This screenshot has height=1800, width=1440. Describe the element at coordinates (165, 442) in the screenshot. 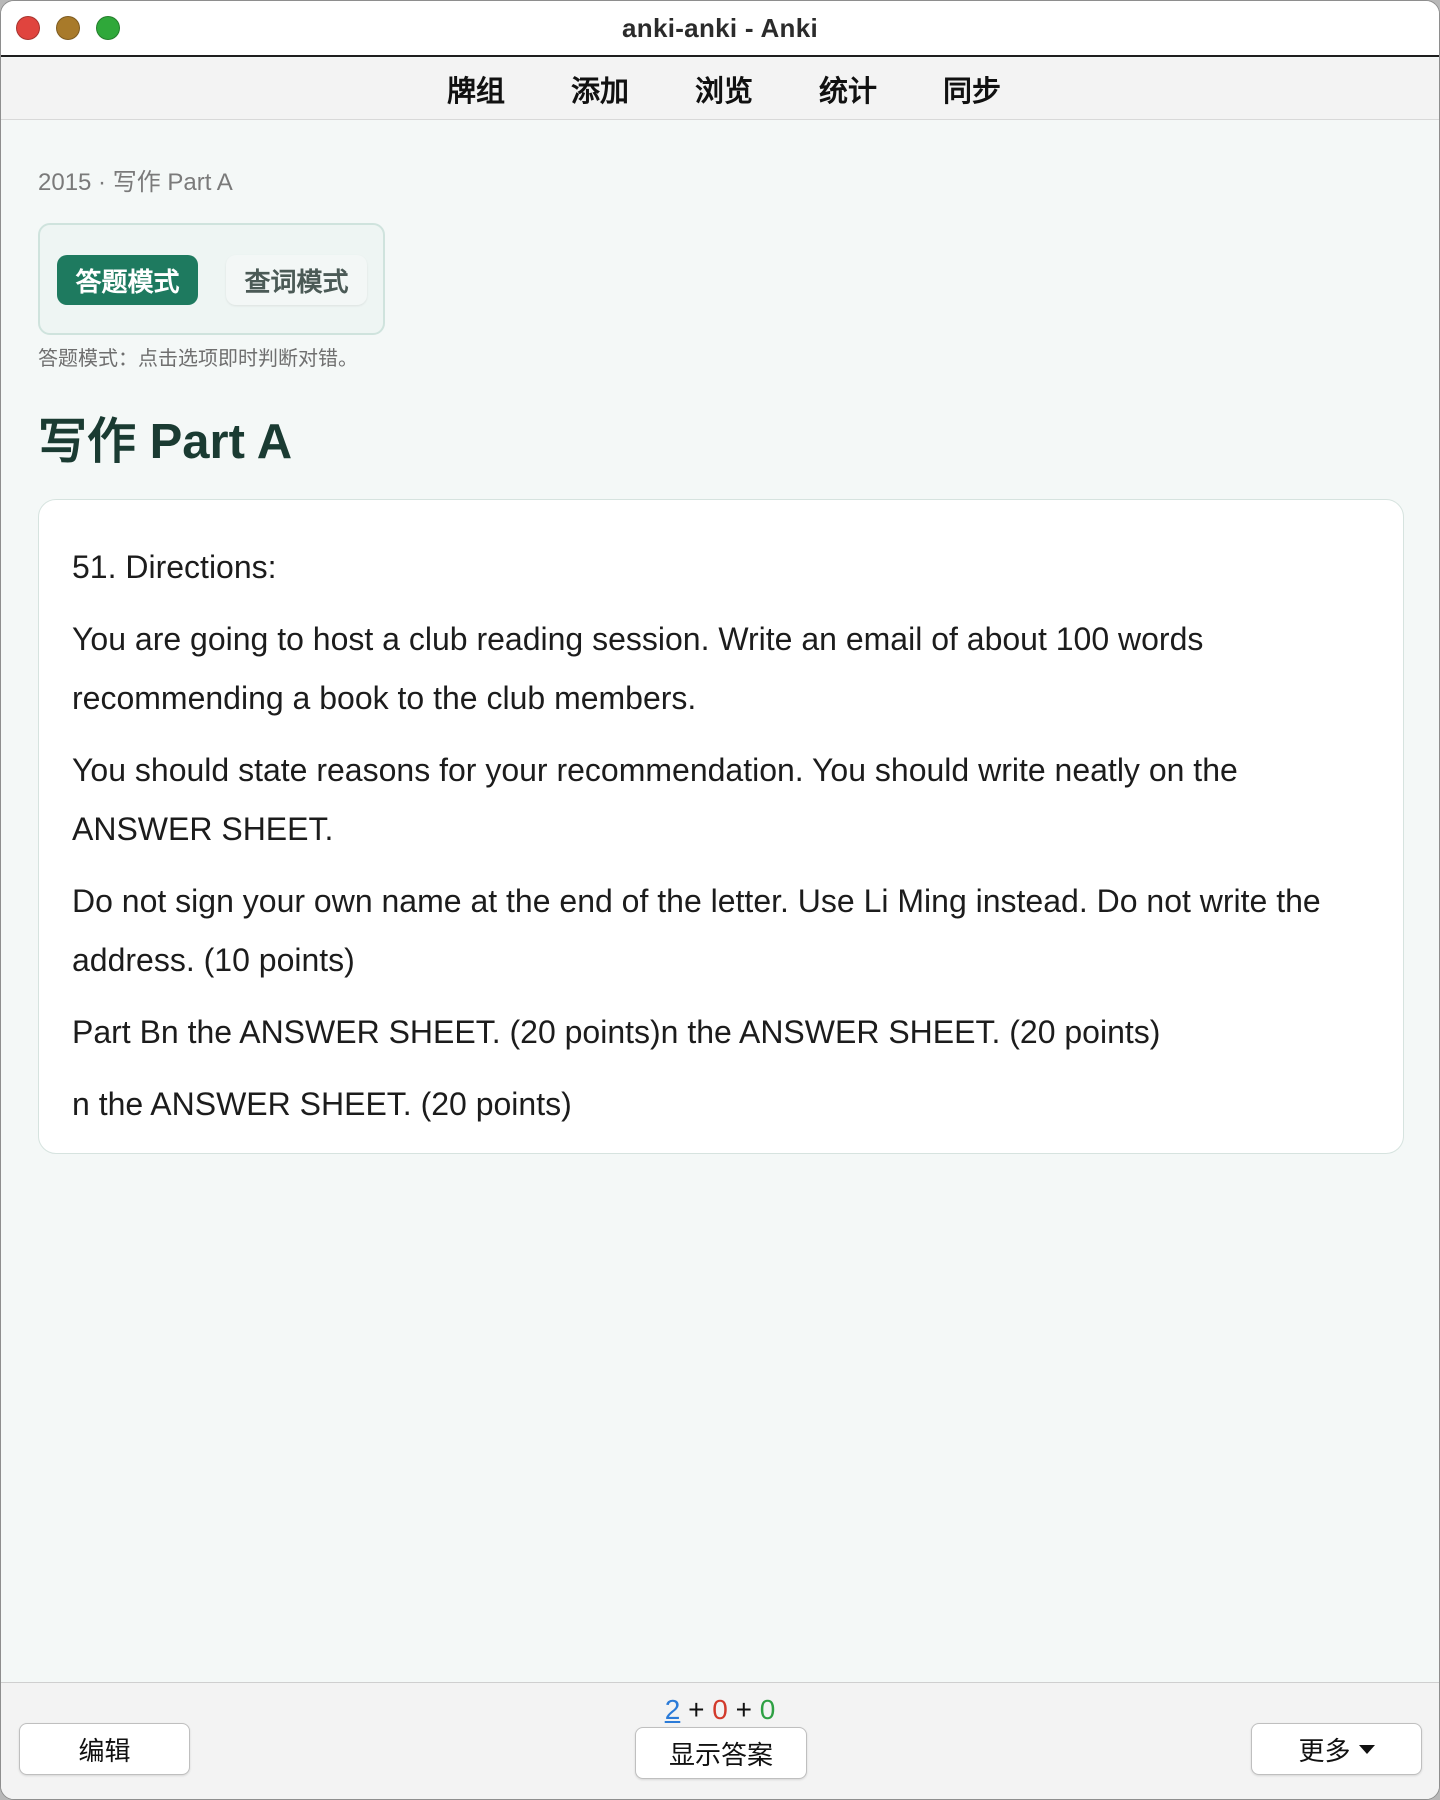

I see `page-title: 写作 Part A` at that location.